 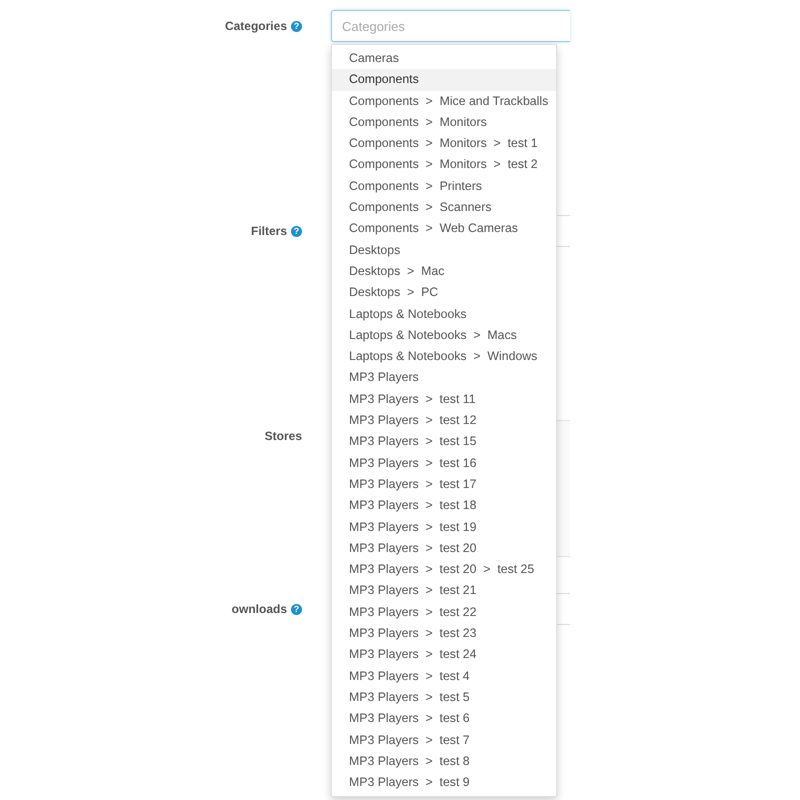 I want to click on dropdown-item: MP3 Players > test 4, so click(x=444, y=676).